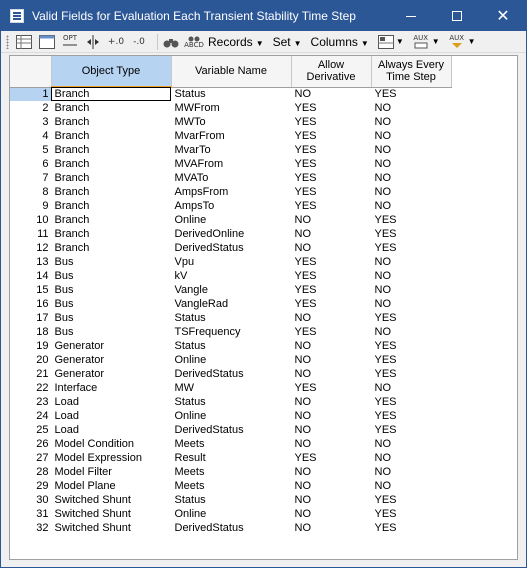 The width and height of the screenshot is (527, 568). What do you see at coordinates (230, 430) in the screenshot?
I see `table-row: 25 Load DerivedStatus NO YES` at bounding box center [230, 430].